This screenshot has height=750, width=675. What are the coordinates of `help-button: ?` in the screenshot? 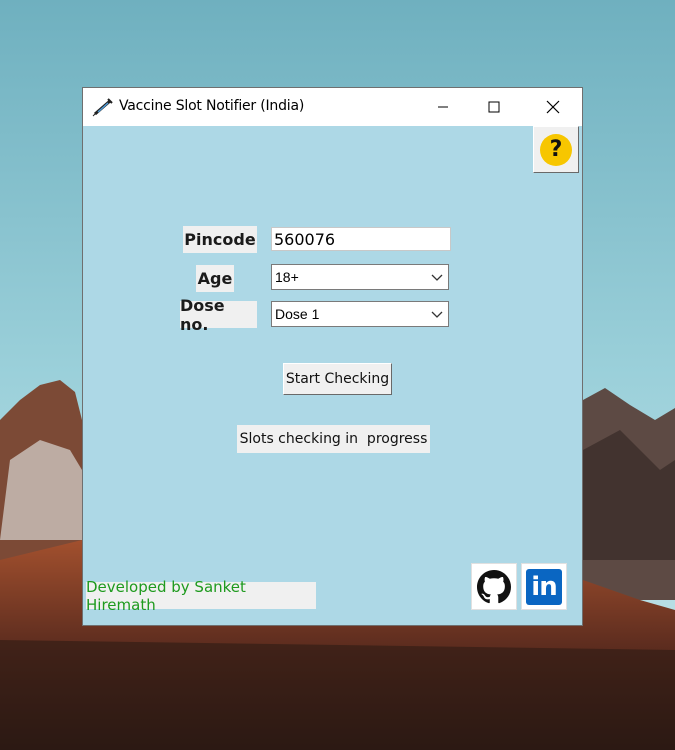 It's located at (556, 149).